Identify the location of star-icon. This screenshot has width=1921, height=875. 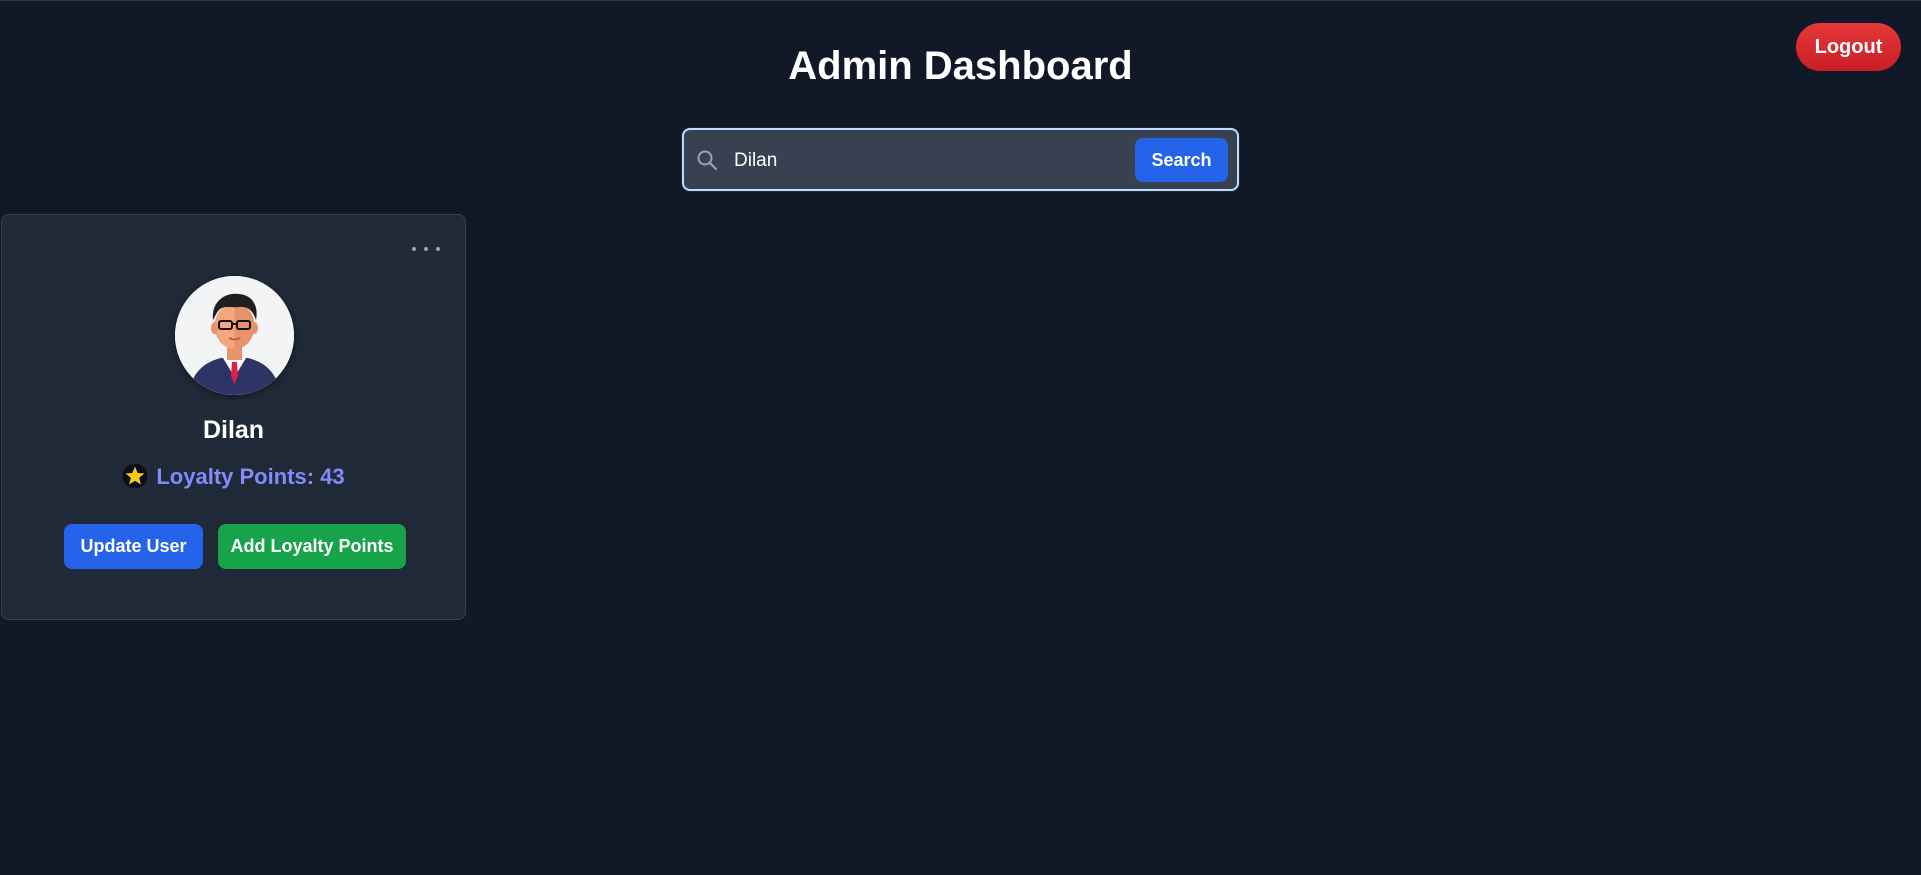
(135, 476).